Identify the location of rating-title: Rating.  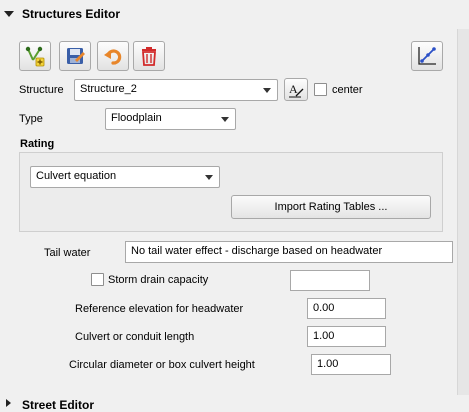
(37, 144).